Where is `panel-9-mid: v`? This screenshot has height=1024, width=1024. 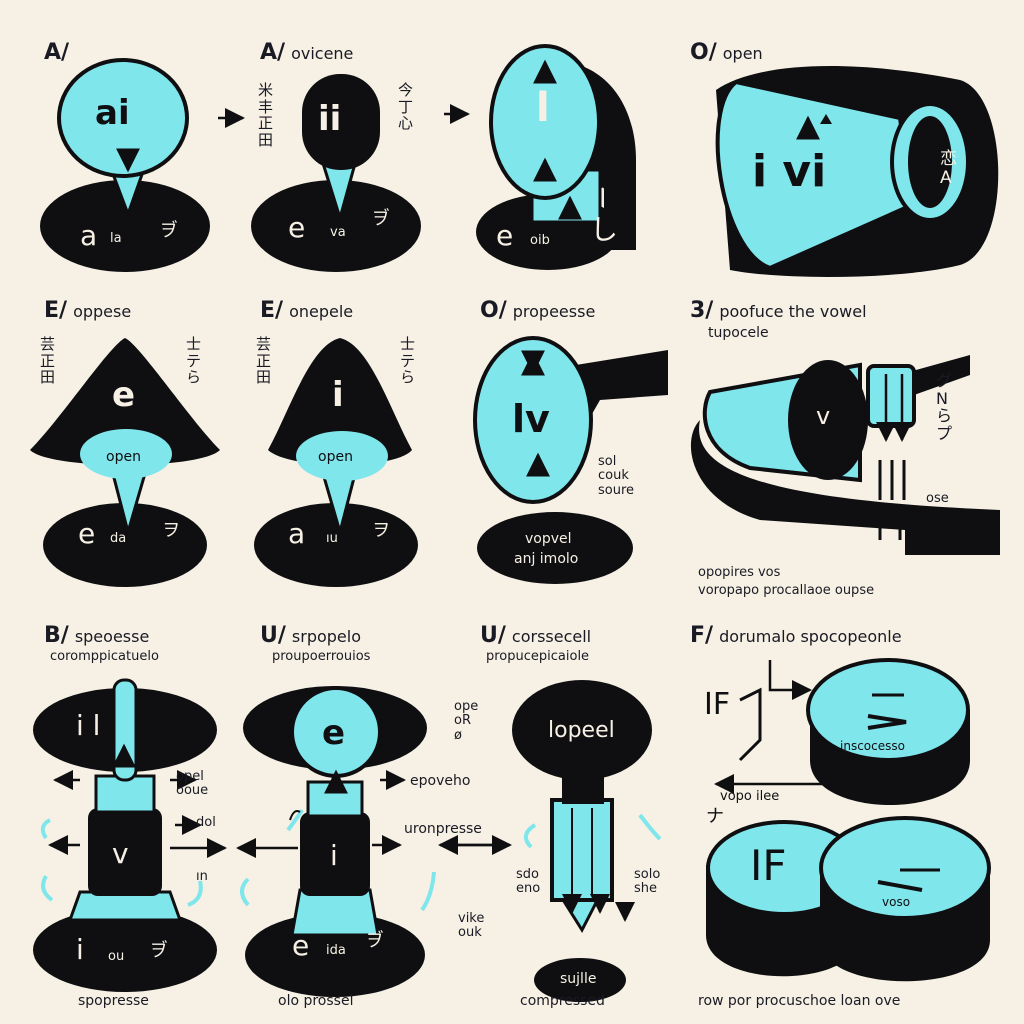
panel-9-mid: v is located at coordinates (120, 853).